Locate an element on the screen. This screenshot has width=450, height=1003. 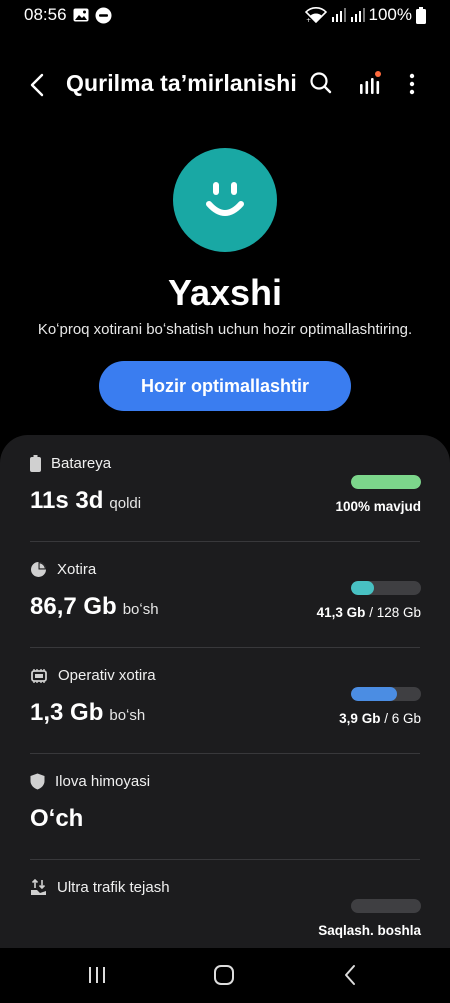
more-vertical-icon is located at coordinates (412, 84).